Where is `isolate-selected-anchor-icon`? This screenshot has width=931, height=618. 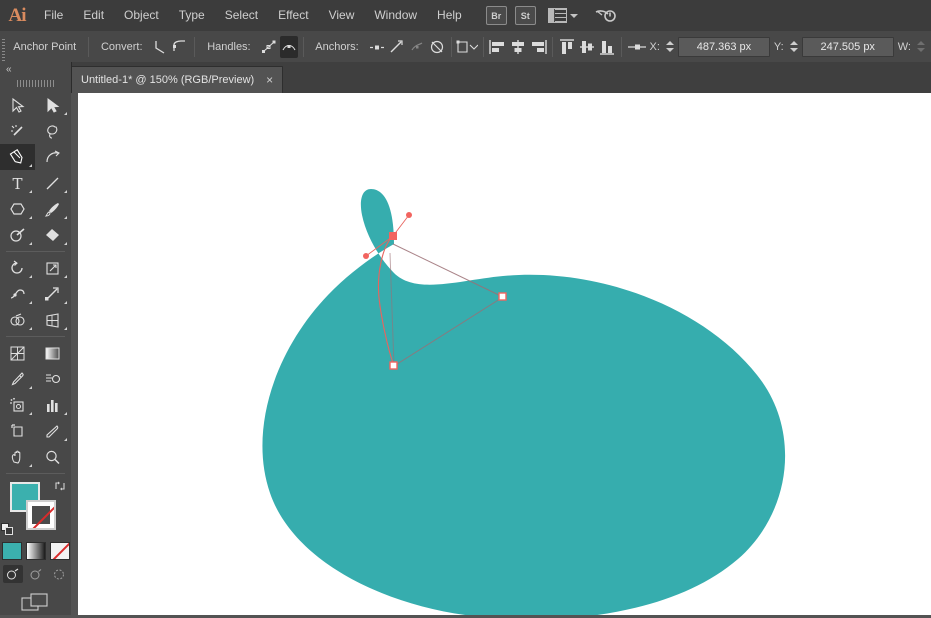 isolate-selected-anchor-icon is located at coordinates (437, 47).